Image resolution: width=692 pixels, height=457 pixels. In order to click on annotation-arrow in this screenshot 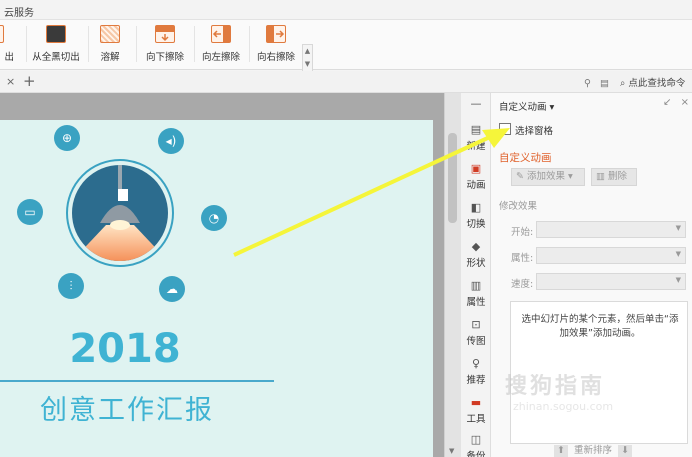, I will do `click(371, 192)`.